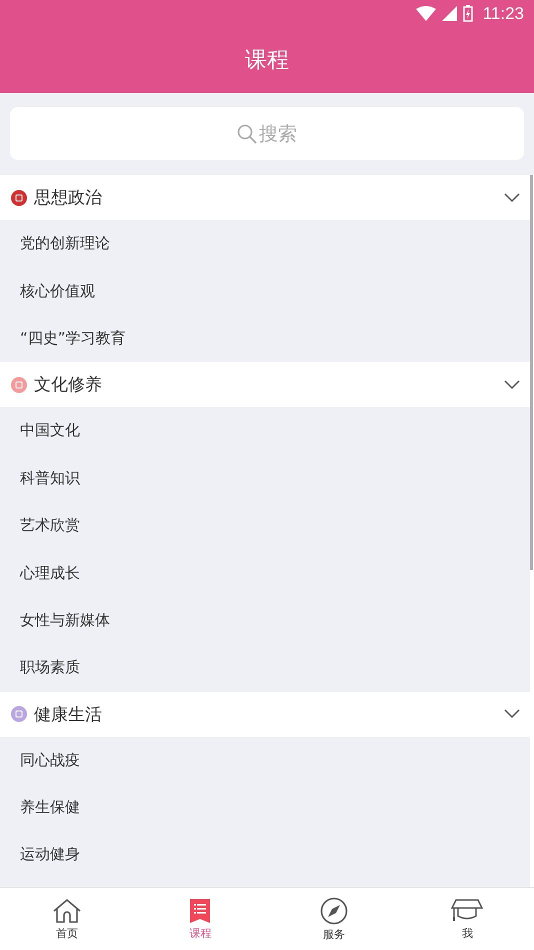 This screenshot has width=534, height=950. What do you see at coordinates (265, 855) in the screenshot?
I see `course-item: 运动健身` at bounding box center [265, 855].